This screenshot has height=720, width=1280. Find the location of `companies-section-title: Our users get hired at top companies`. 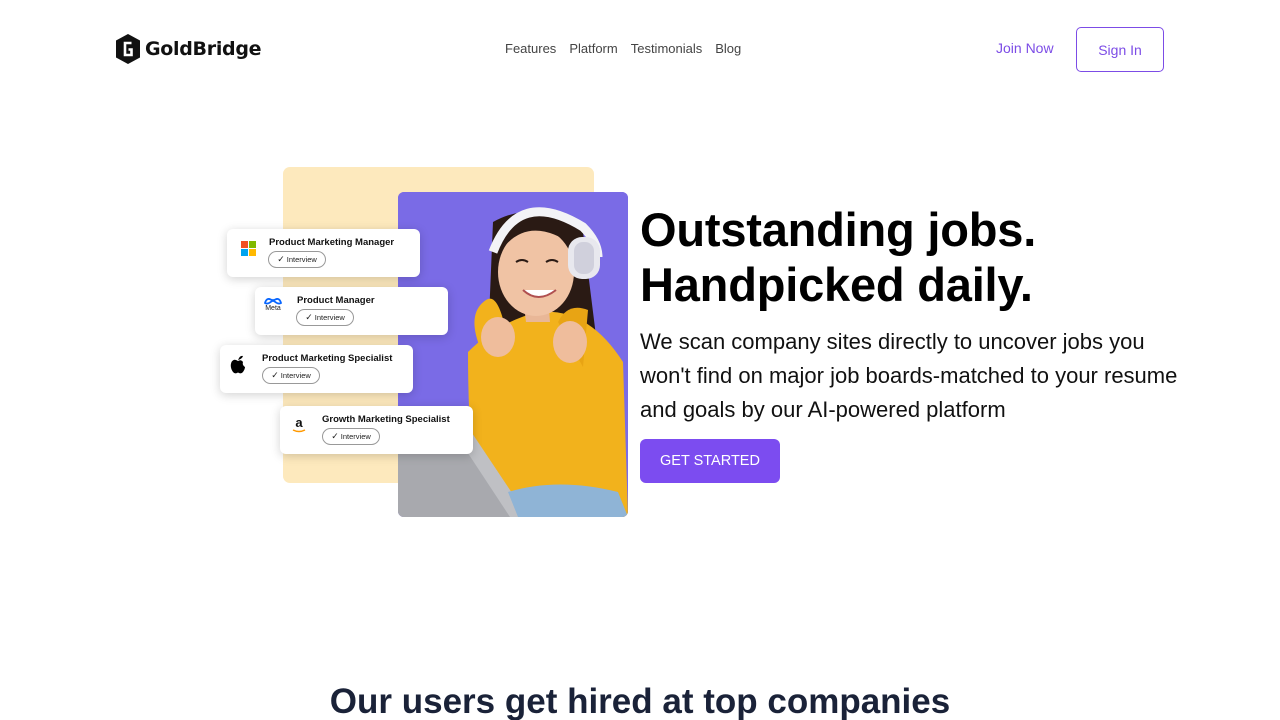

companies-section-title: Our users get hired at top companies is located at coordinates (640, 701).